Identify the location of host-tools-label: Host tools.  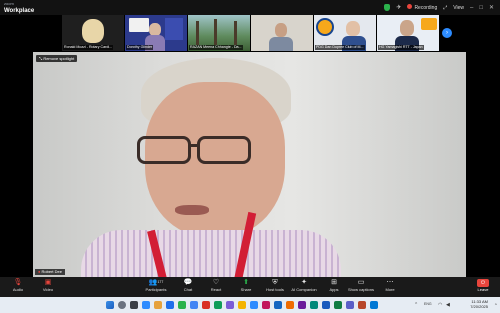
(275, 289).